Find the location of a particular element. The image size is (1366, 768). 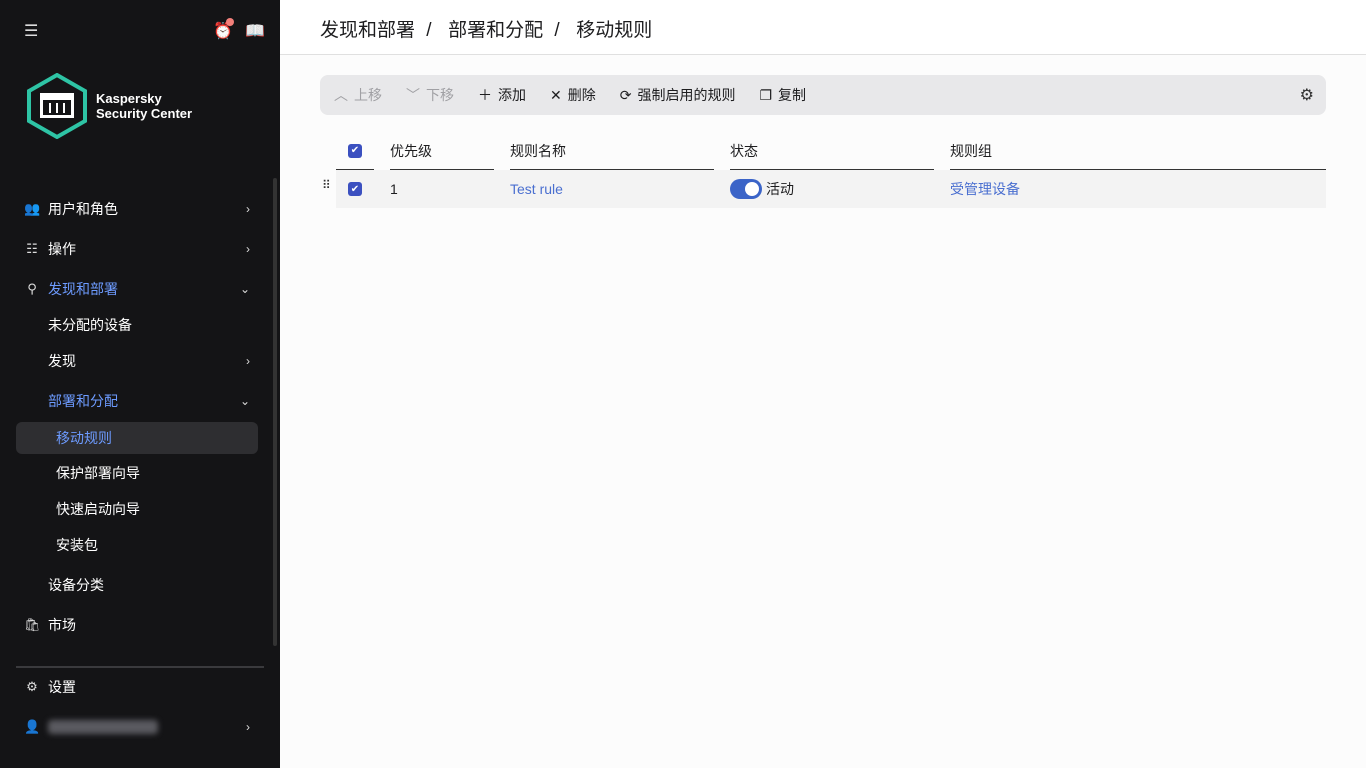

sidebar-item-discovery: 发现 › is located at coordinates (137, 361).